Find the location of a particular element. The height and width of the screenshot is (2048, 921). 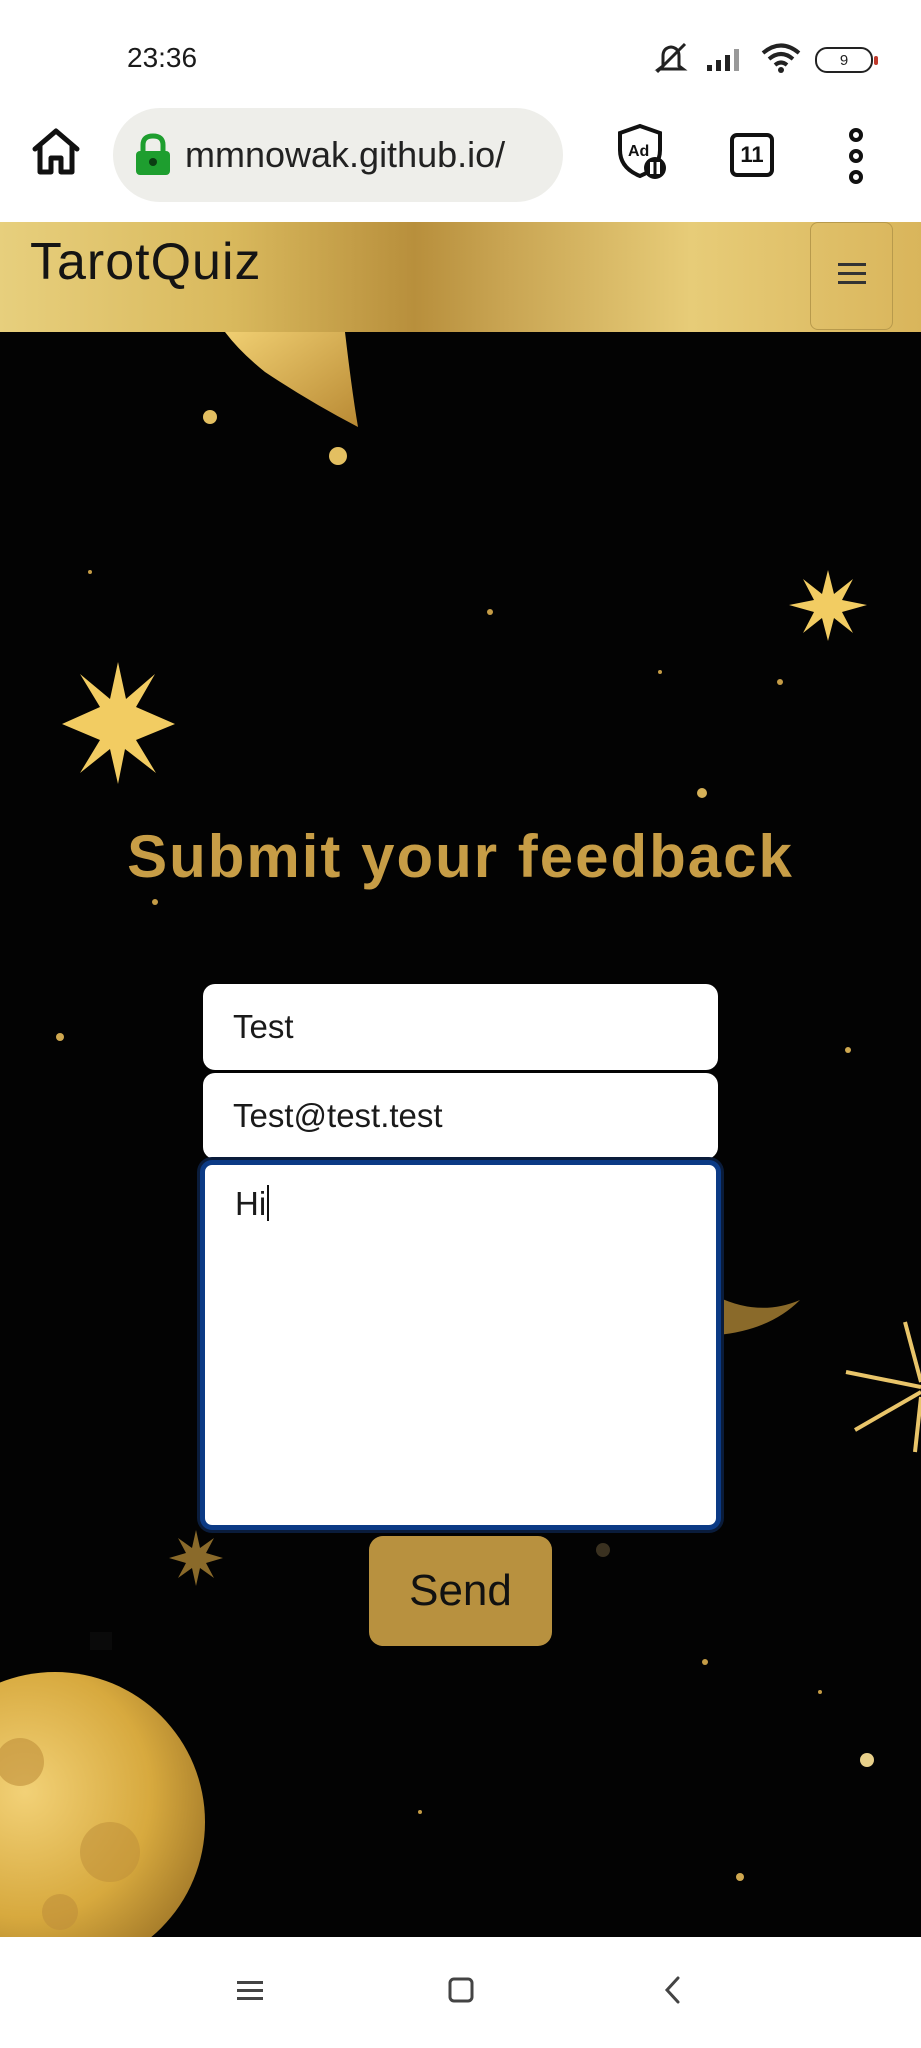

nav-toggle-button is located at coordinates (851, 276).